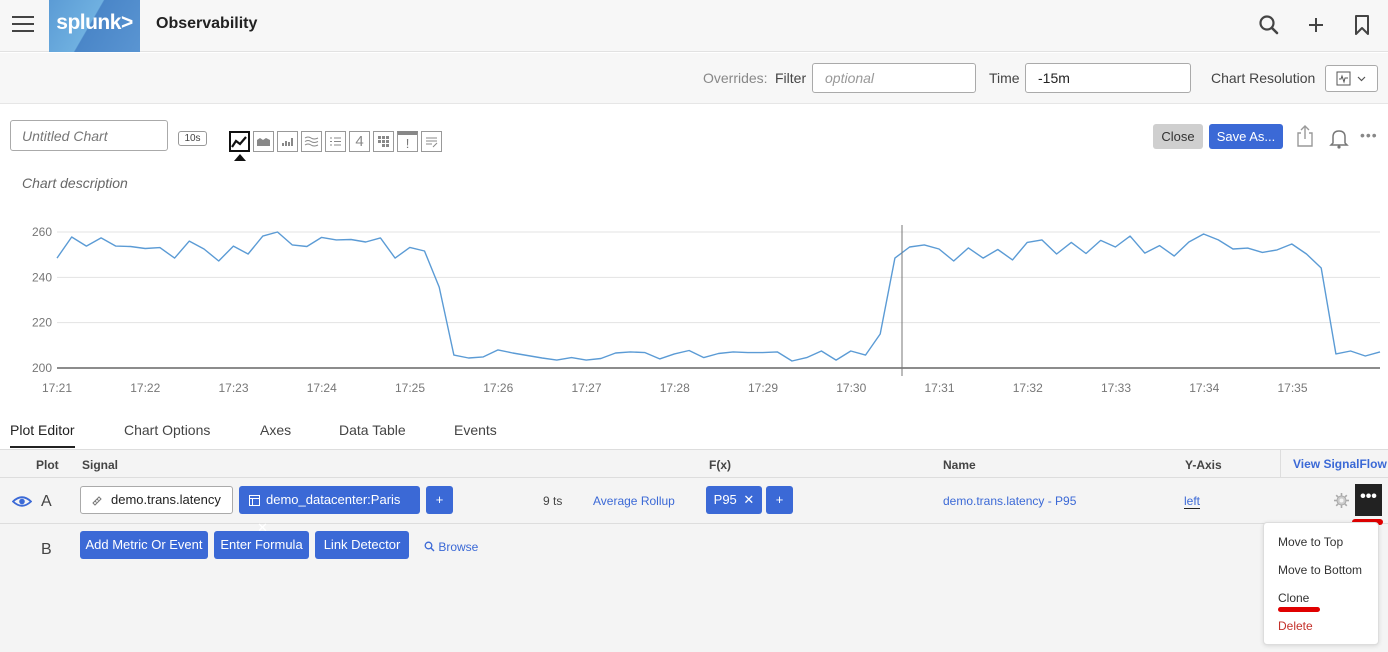 This screenshot has height=652, width=1388. What do you see at coordinates (329, 510) in the screenshot?
I see `filter-pill: demo_datacenter:Paris ✕` at bounding box center [329, 510].